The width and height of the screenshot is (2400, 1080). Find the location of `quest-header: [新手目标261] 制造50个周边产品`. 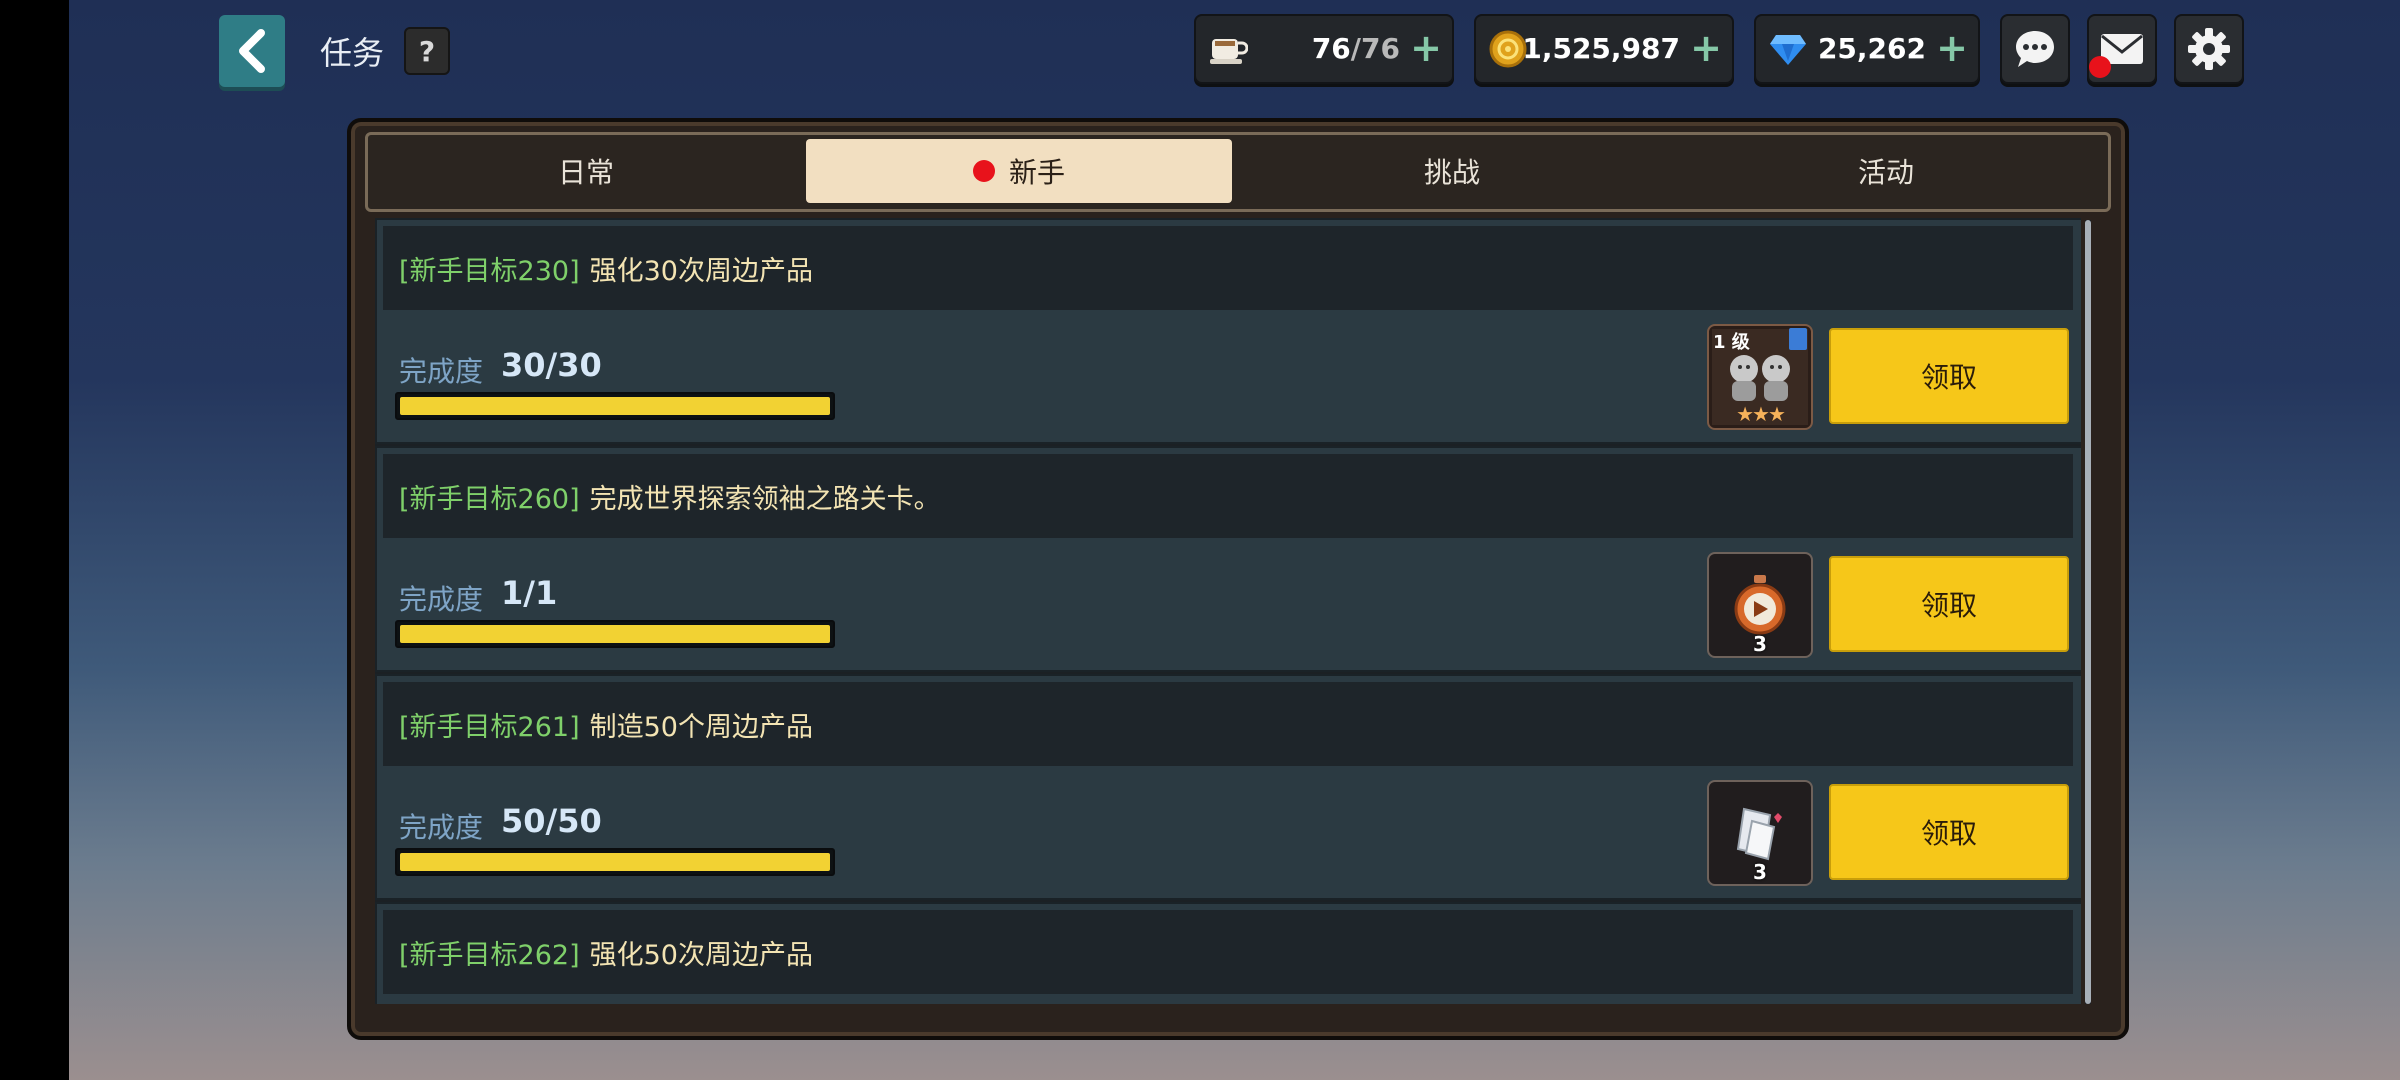

quest-header: [新手目标261] 制造50个周边产品 is located at coordinates (1228, 724).